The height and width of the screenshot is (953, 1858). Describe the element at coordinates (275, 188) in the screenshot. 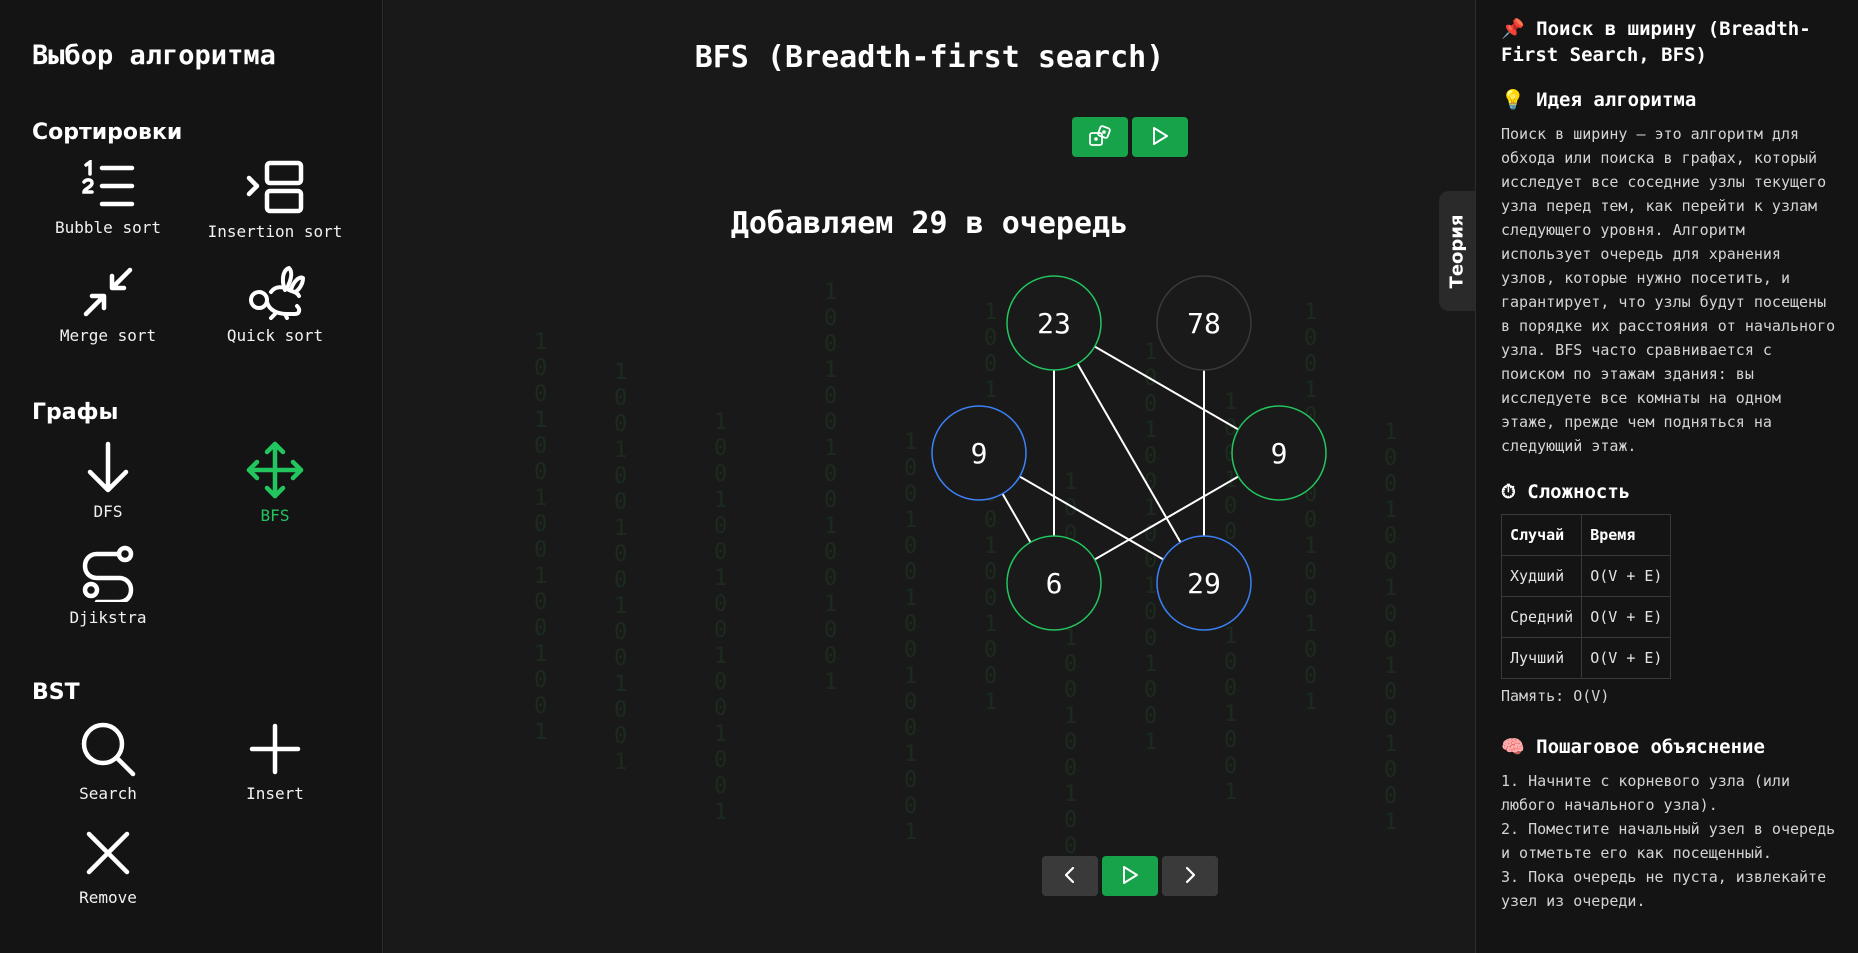

I see `insert-row-icon` at that location.